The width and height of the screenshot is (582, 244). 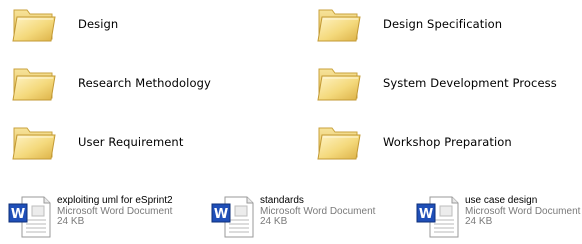 What do you see at coordinates (64, 24) in the screenshot?
I see `folder-item: Design` at bounding box center [64, 24].